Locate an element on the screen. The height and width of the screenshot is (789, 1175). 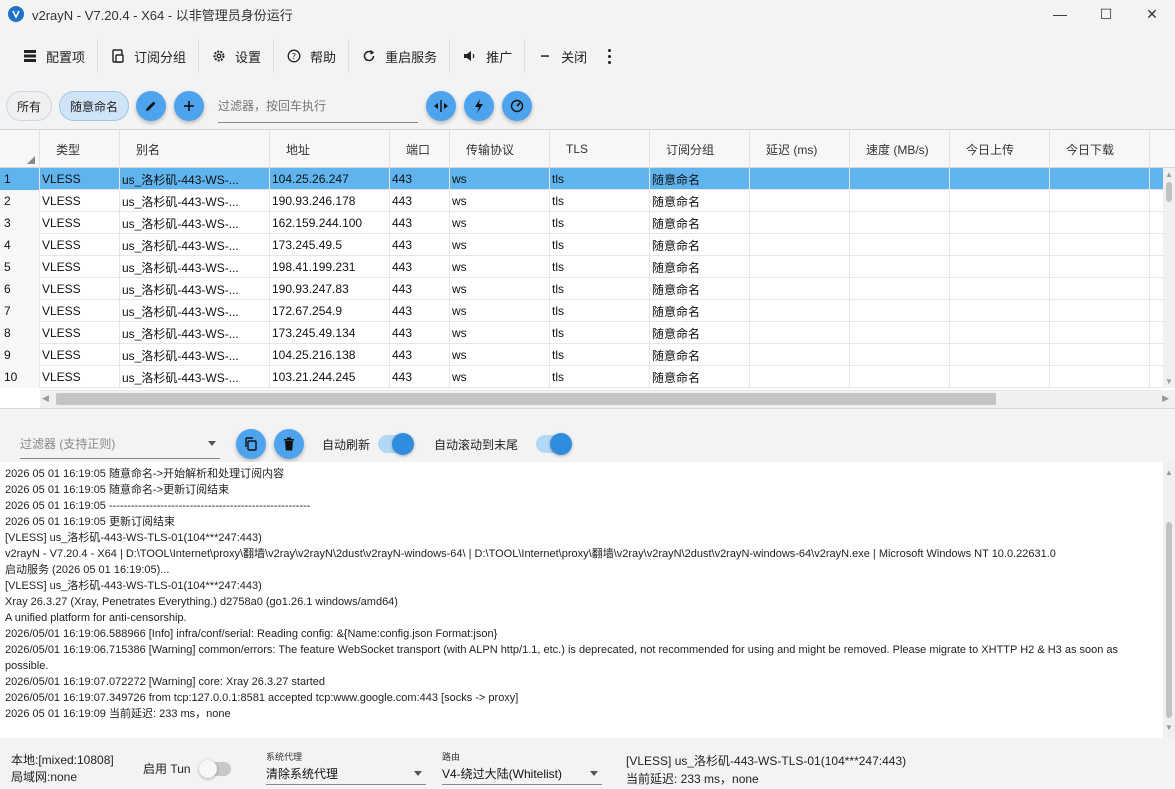
promotion-label: 推广 is located at coordinates (499, 57).